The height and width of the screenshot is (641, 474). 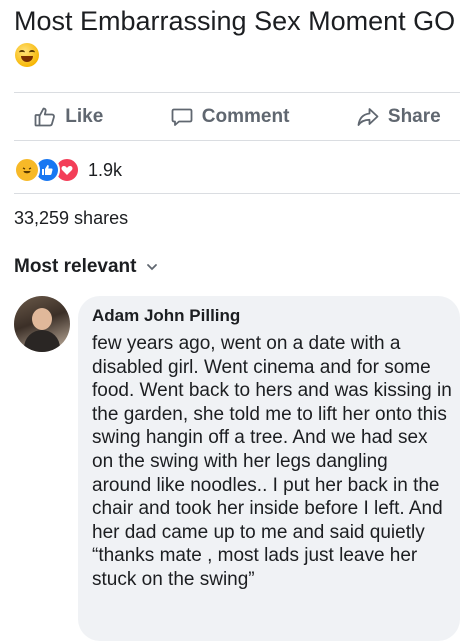 I want to click on haha-icon, so click(x=27, y=170).